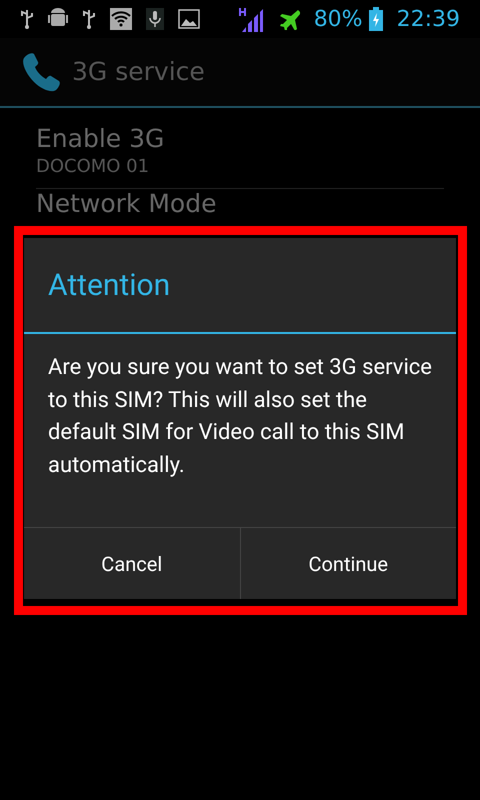  Describe the element at coordinates (189, 19) in the screenshot. I see `image-icon` at that location.